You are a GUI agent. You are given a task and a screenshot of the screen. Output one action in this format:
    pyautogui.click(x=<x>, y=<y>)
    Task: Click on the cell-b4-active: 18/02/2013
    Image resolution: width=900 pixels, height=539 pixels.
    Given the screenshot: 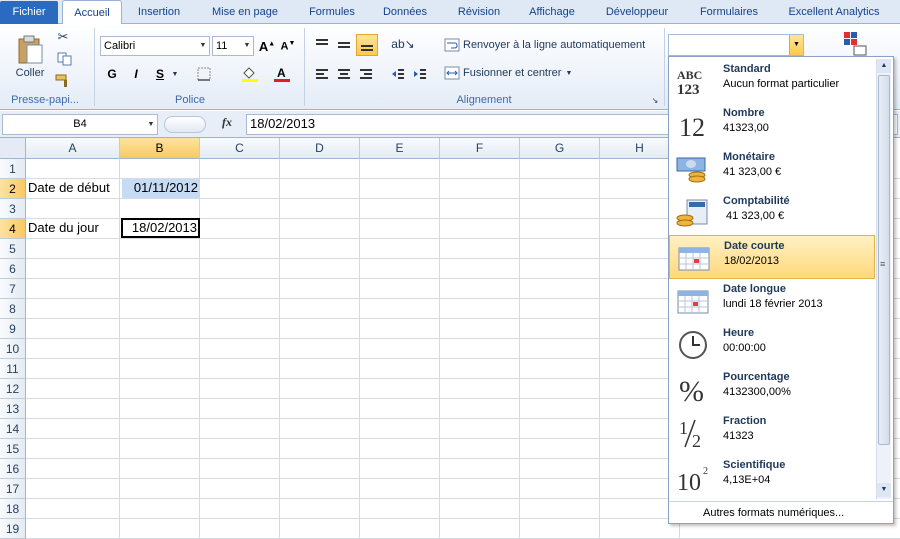 What is the action you would take?
    pyautogui.click(x=160, y=228)
    